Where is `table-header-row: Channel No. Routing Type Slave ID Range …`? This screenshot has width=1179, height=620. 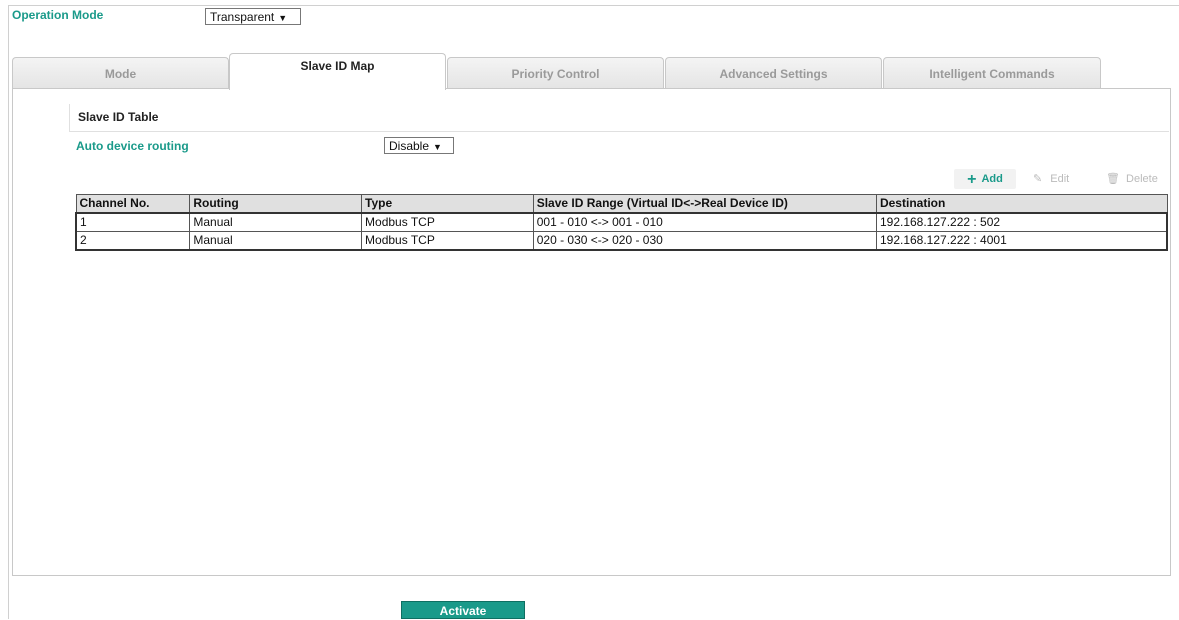
table-header-row: Channel No. Routing Type Slave ID Range … is located at coordinates (621, 204).